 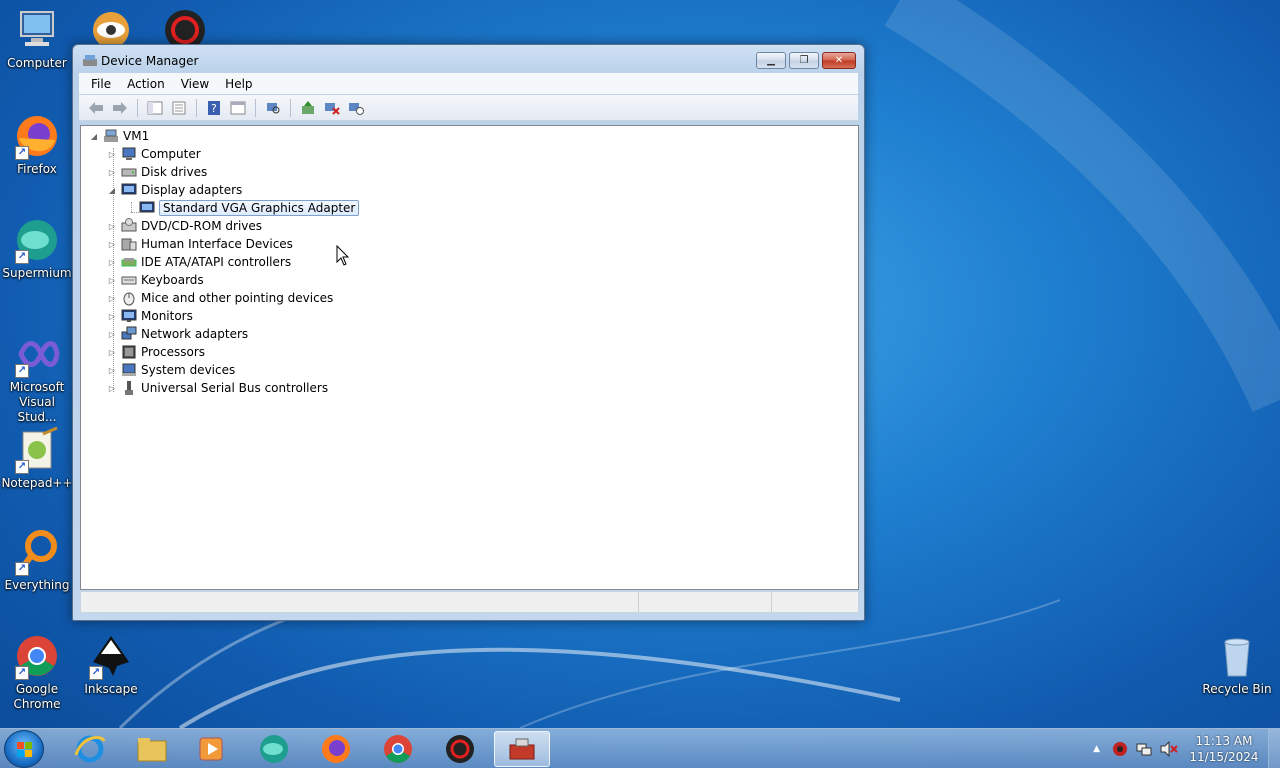 I want to click on show-desktop-button, so click(x=1274, y=748).